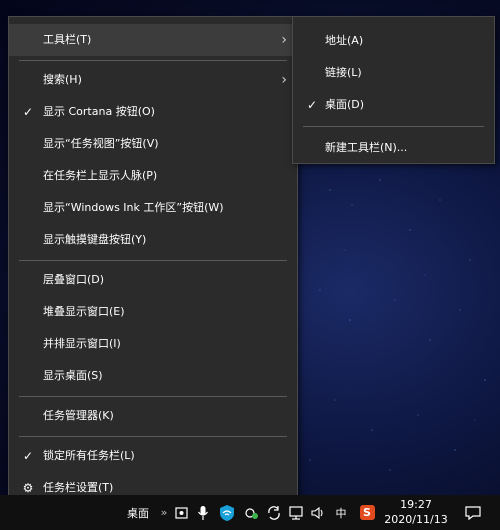  I want to click on ime-s-glyph: S, so click(367, 512).